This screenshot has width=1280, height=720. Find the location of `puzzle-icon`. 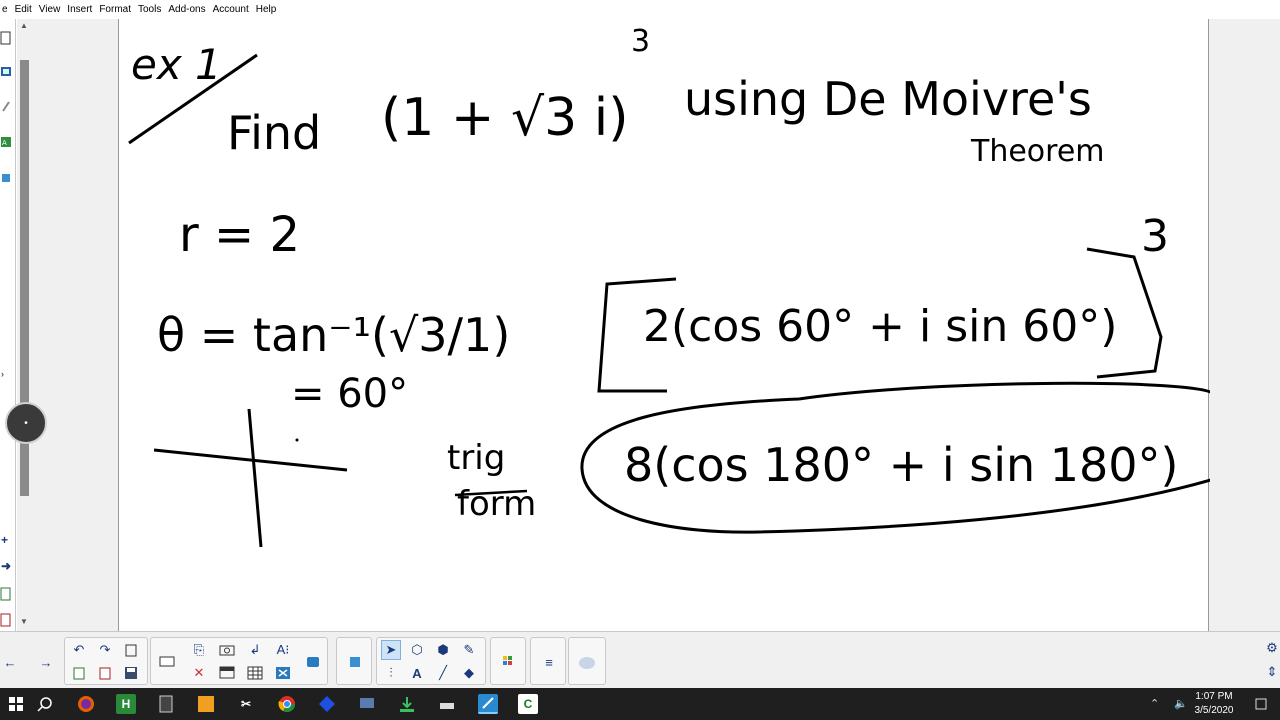

puzzle-icon is located at coordinates (355, 662).